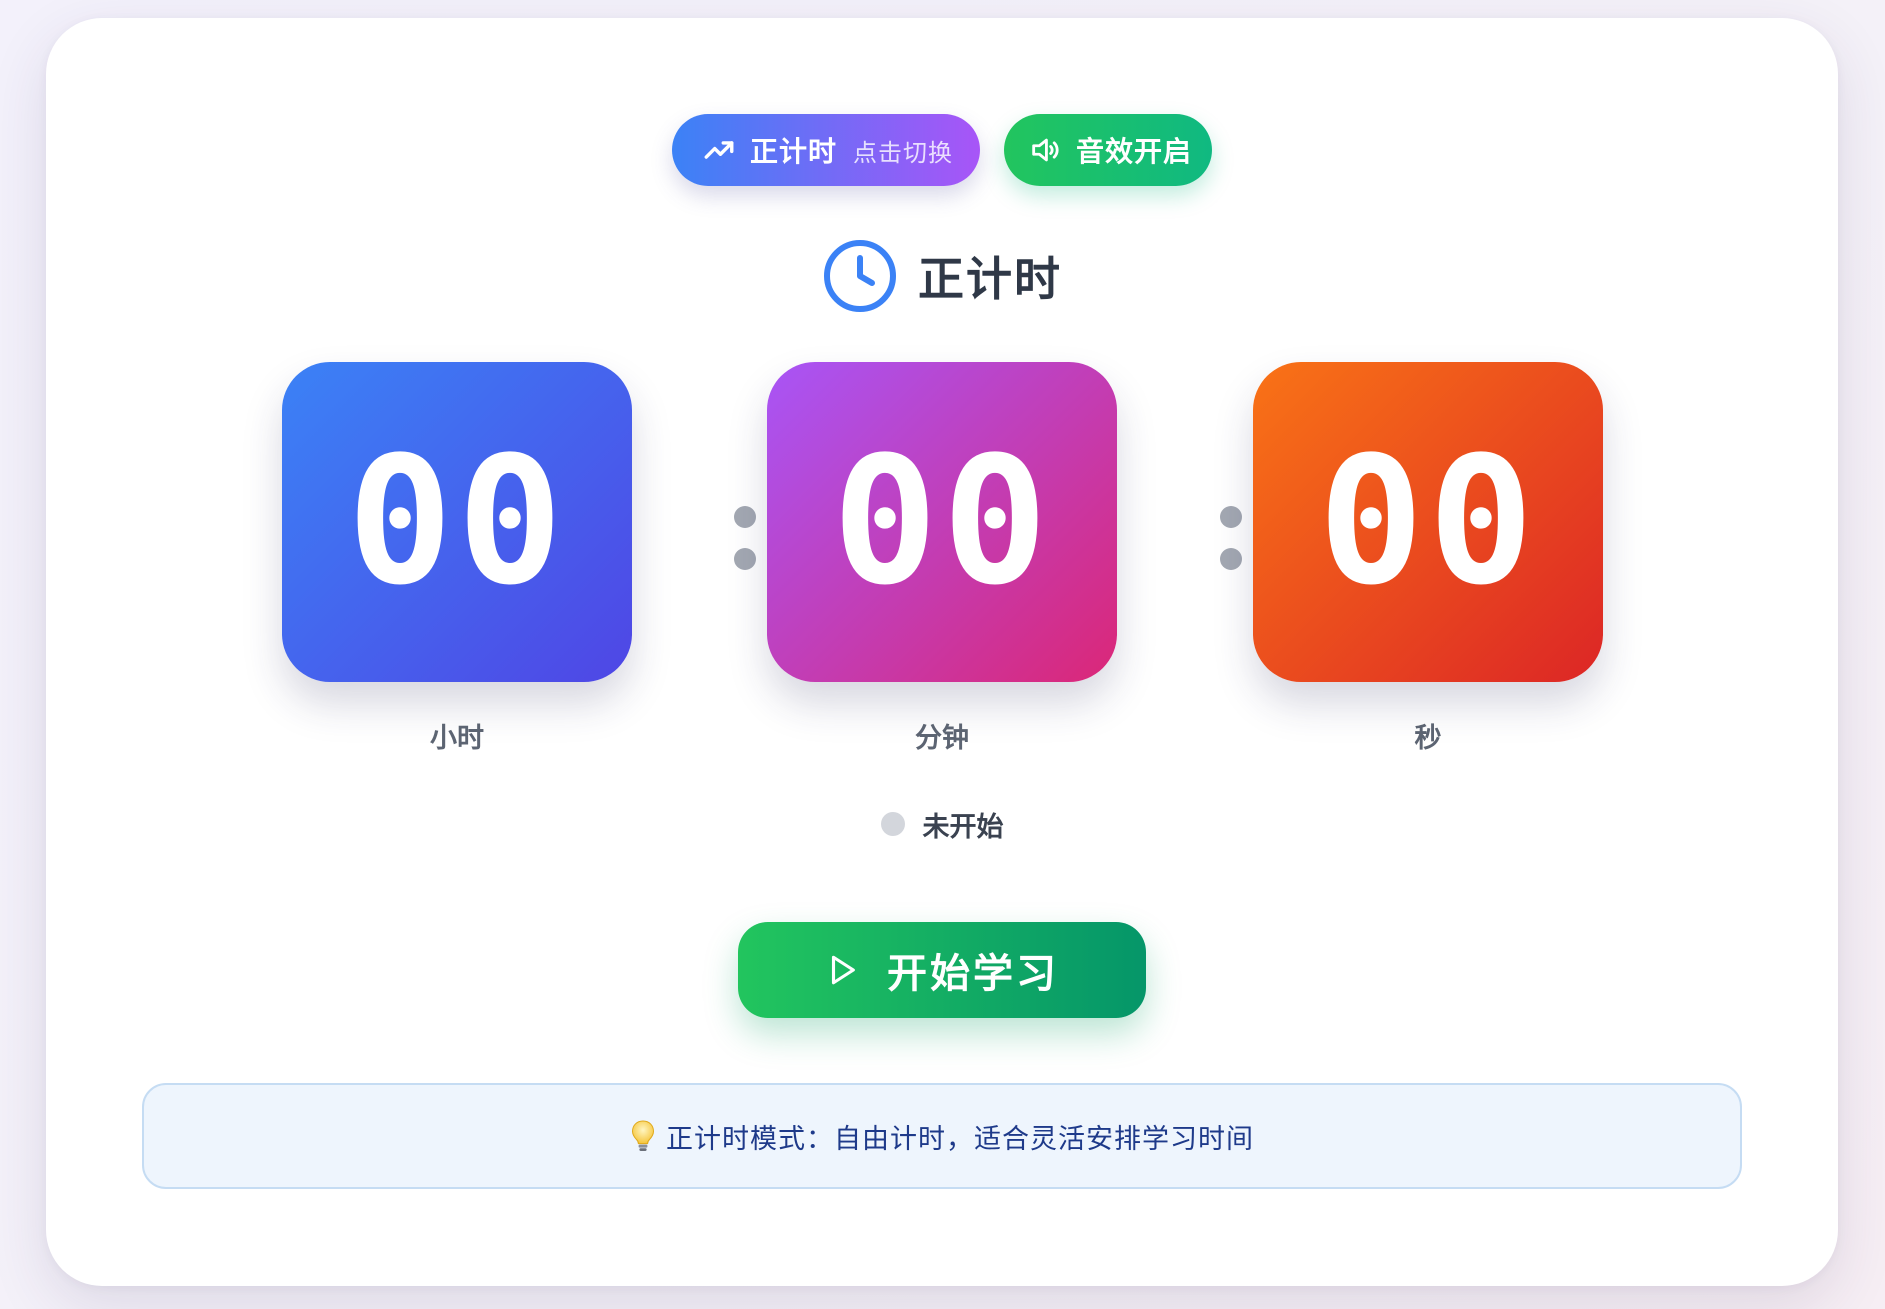 The height and width of the screenshot is (1309, 1885). Describe the element at coordinates (903, 152) in the screenshot. I see `mode-hint: 点击切换` at that location.